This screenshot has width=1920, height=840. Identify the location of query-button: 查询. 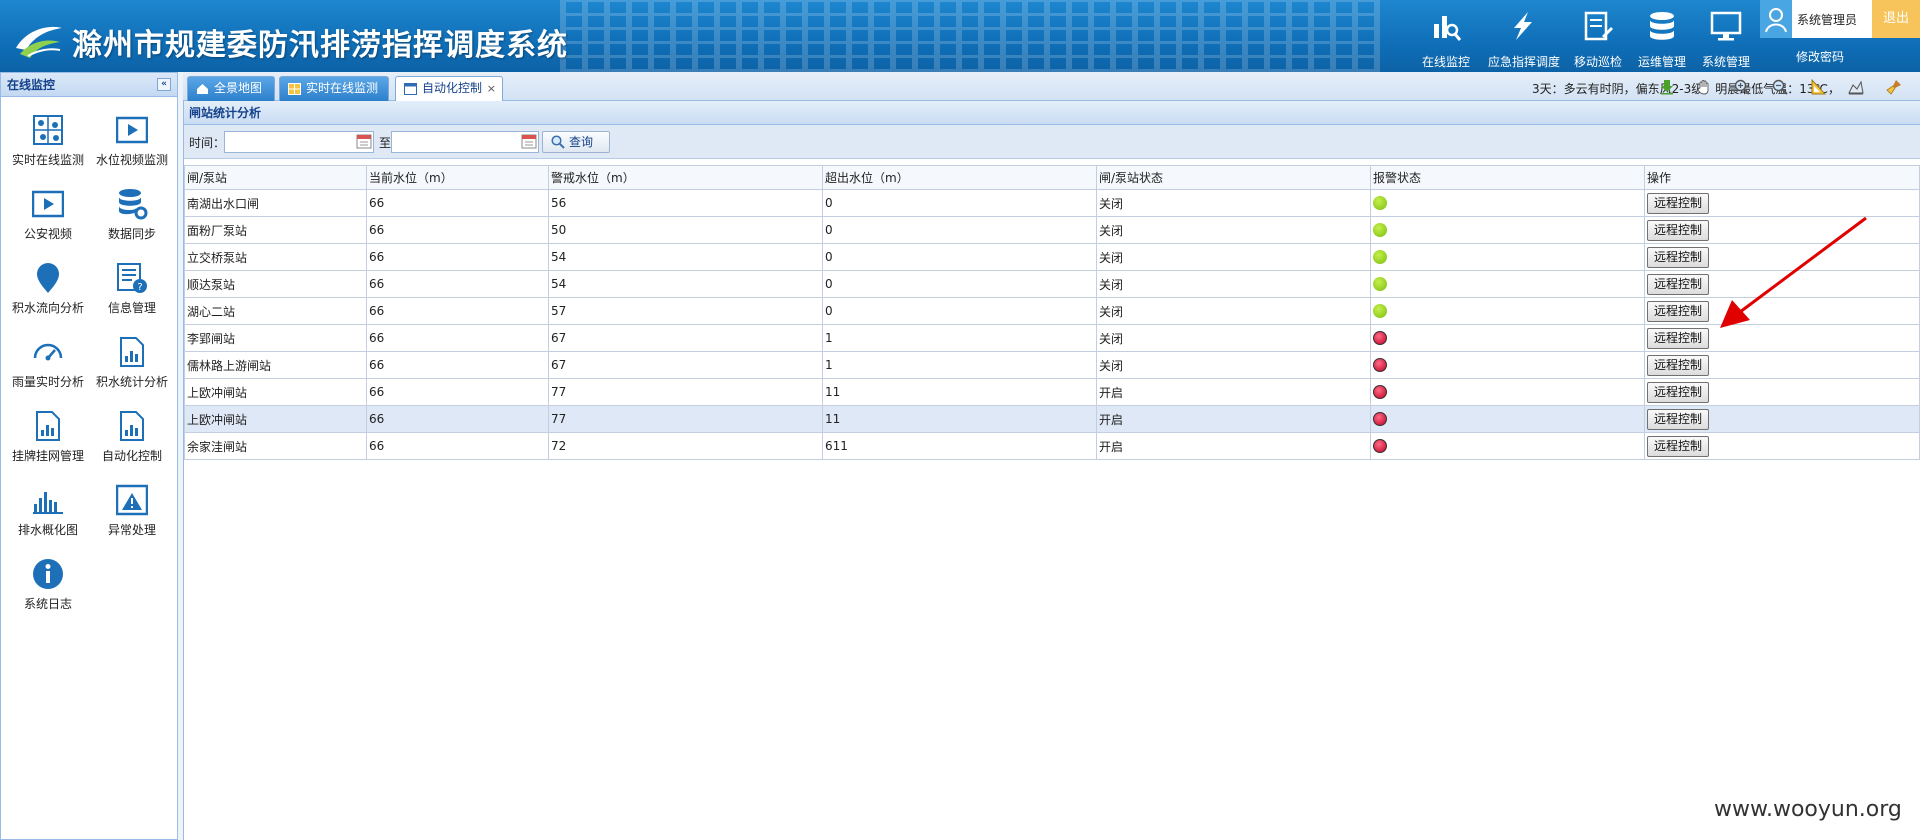
(576, 142).